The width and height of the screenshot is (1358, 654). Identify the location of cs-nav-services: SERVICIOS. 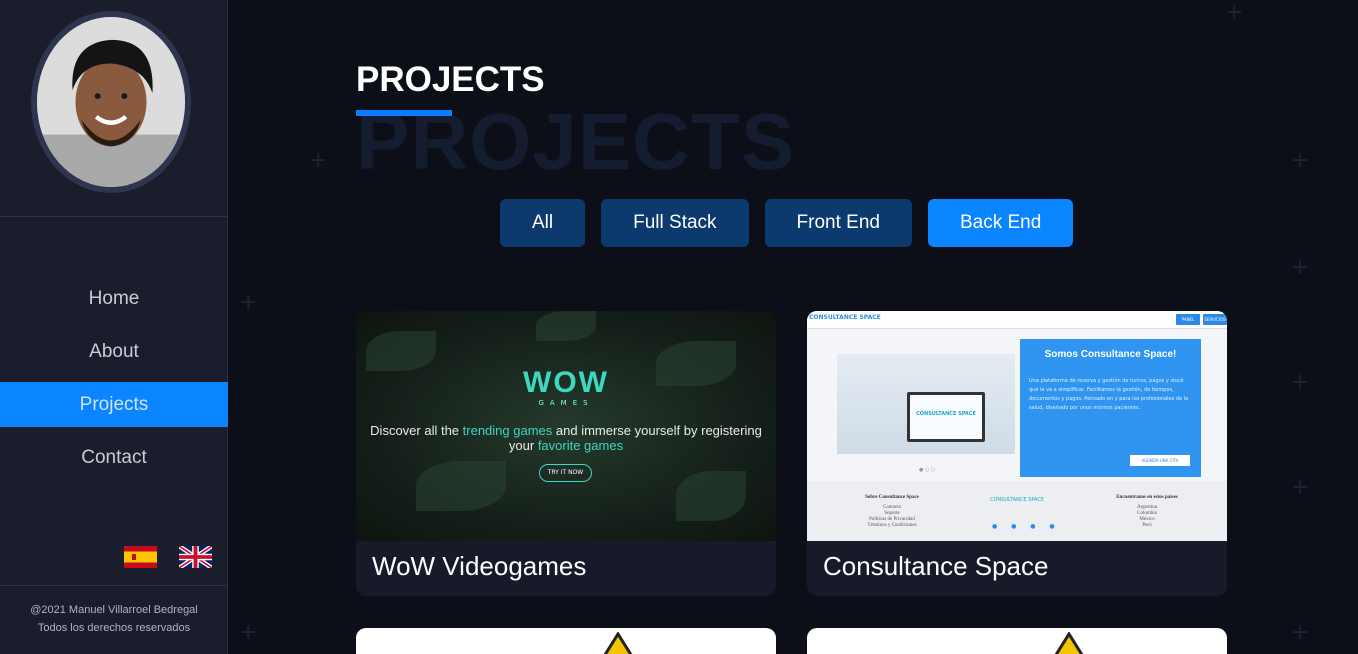
(1215, 319).